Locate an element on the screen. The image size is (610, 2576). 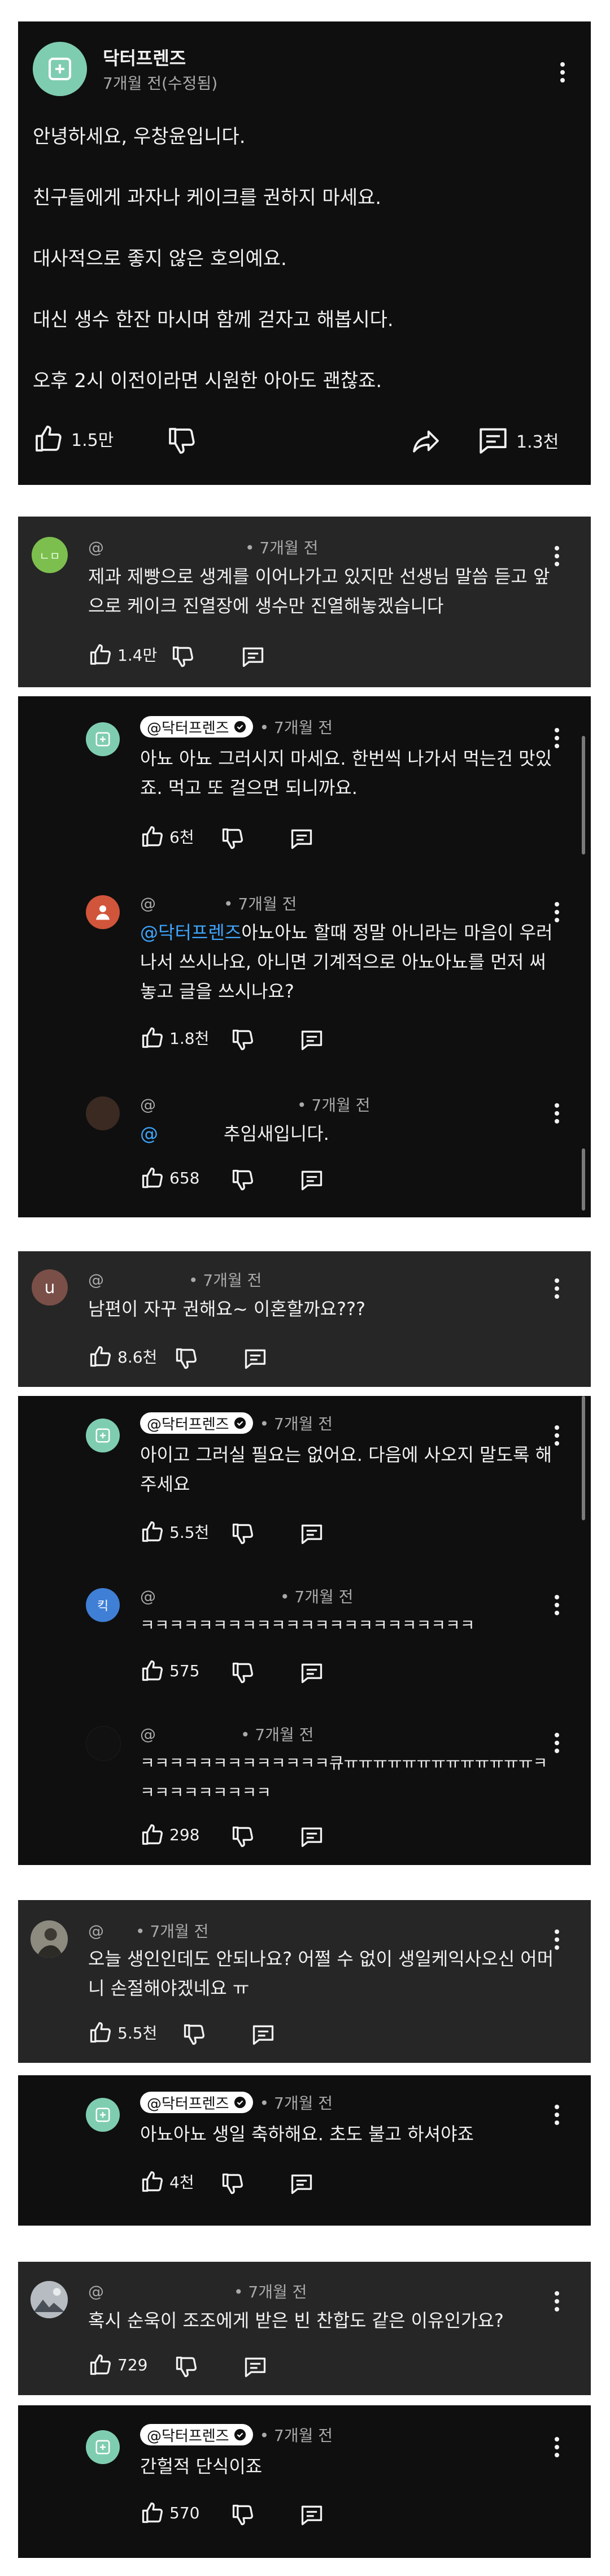
like-button: 570 is located at coordinates (169, 2512).